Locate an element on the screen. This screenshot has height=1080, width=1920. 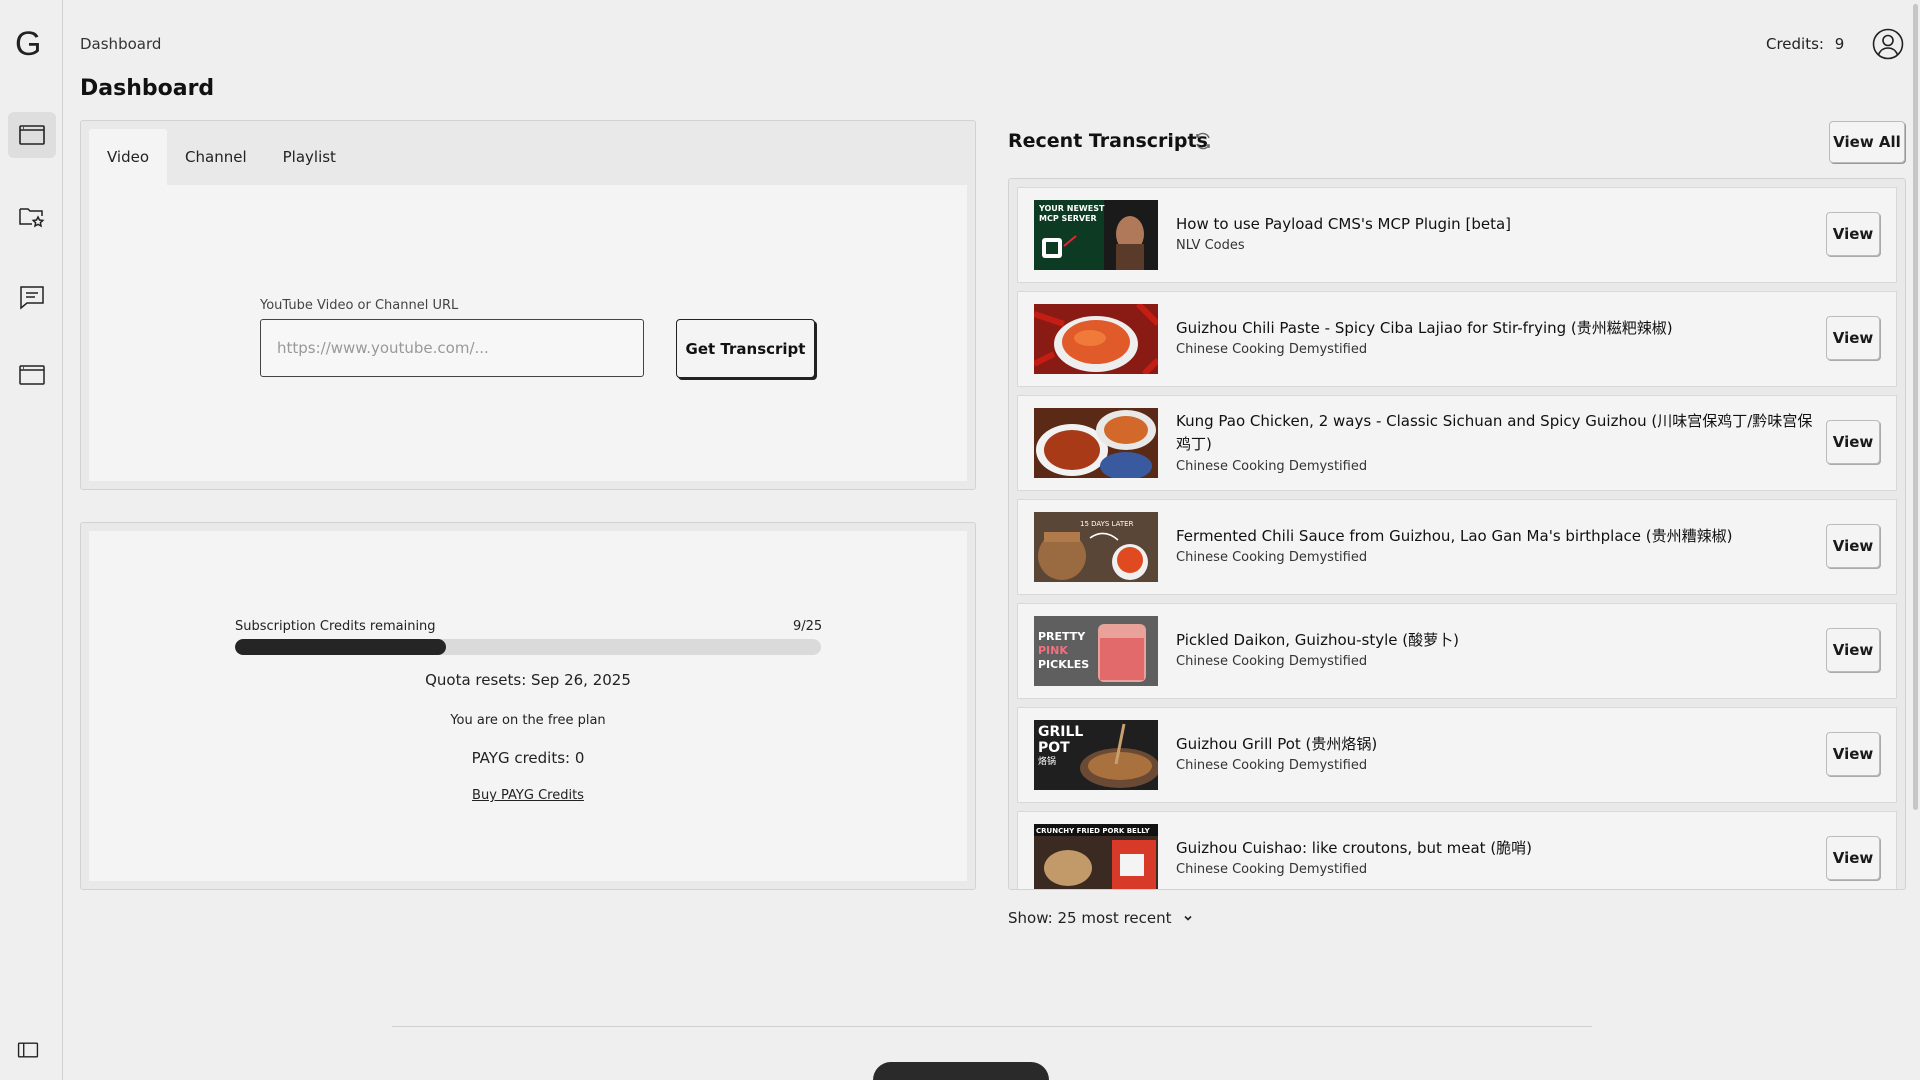
credits-indicator: Credits: 9 is located at coordinates (1805, 44).